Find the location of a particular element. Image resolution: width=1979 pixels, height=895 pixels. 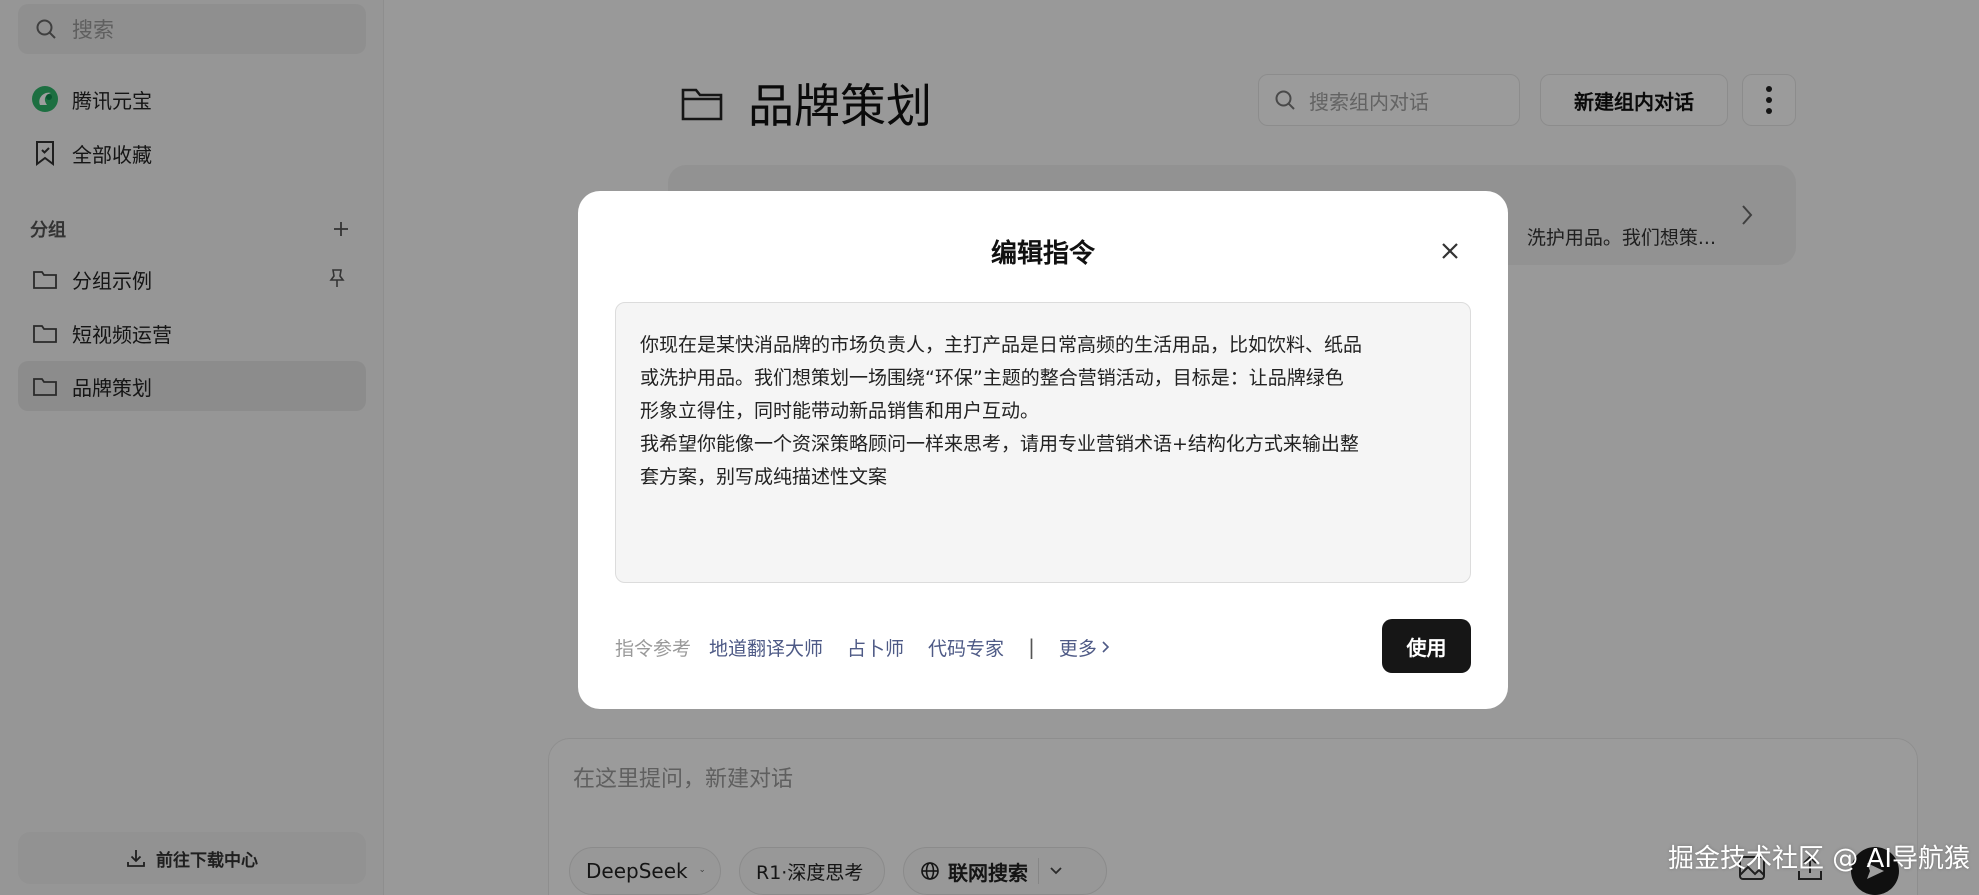

instruction-references: 指令参考 地道翻译大师 占卜师 代码专家 | 更多 is located at coordinates (862, 647).